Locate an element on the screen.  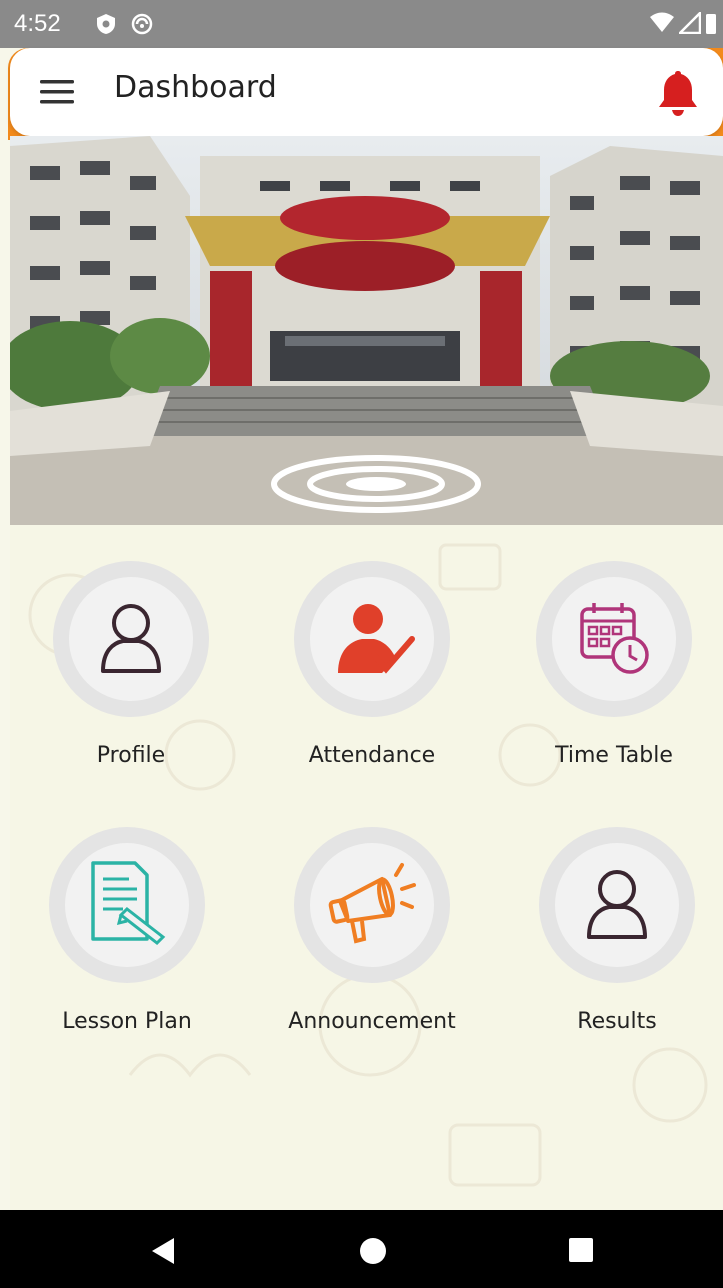
tile-label-lesson-plan: Lesson Plan is located at coordinates (127, 1021).